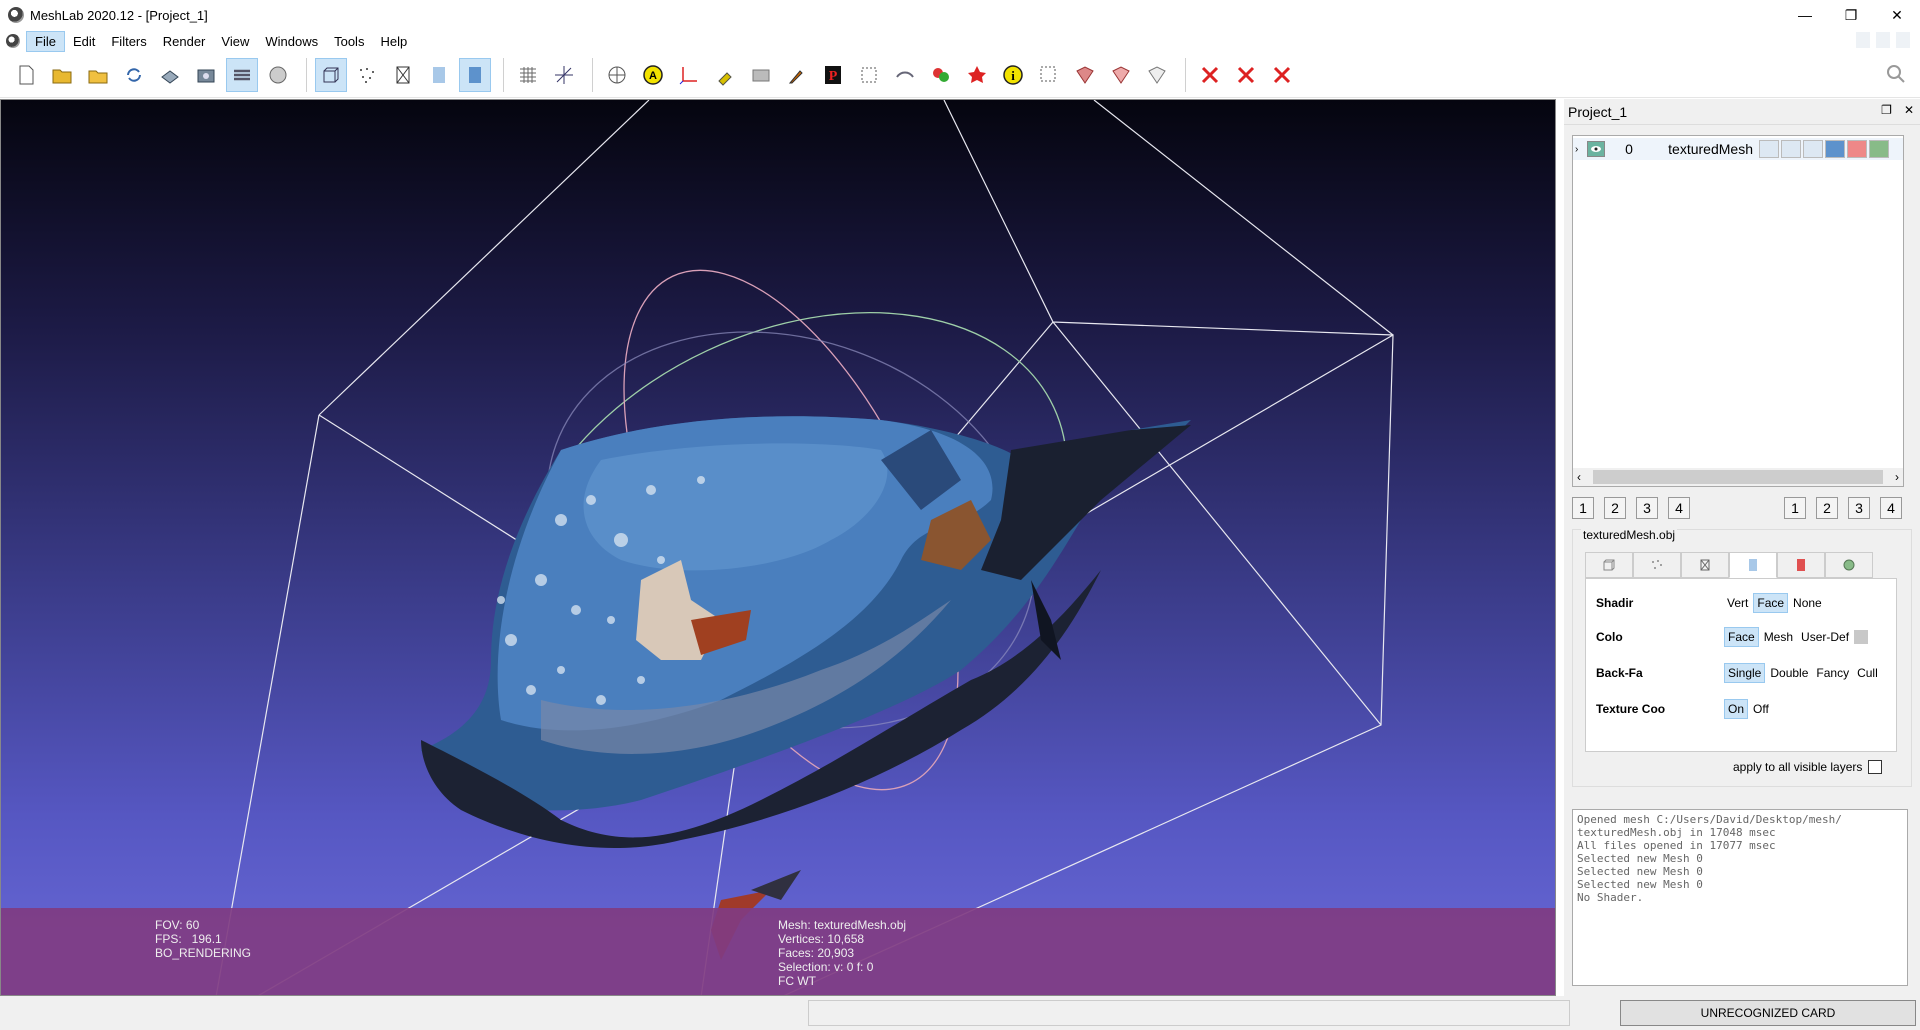  I want to click on axes-icon, so click(689, 75).